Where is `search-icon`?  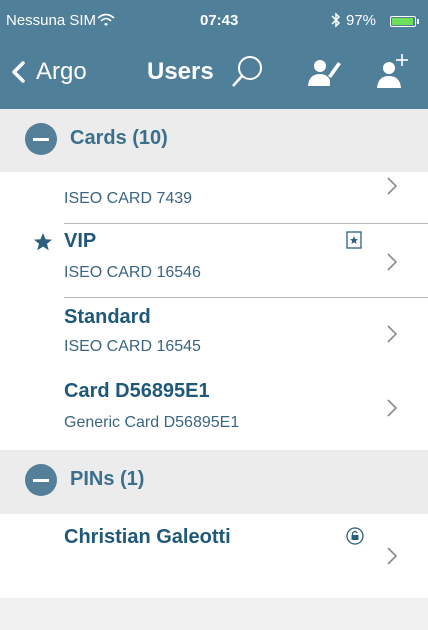 search-icon is located at coordinates (248, 72).